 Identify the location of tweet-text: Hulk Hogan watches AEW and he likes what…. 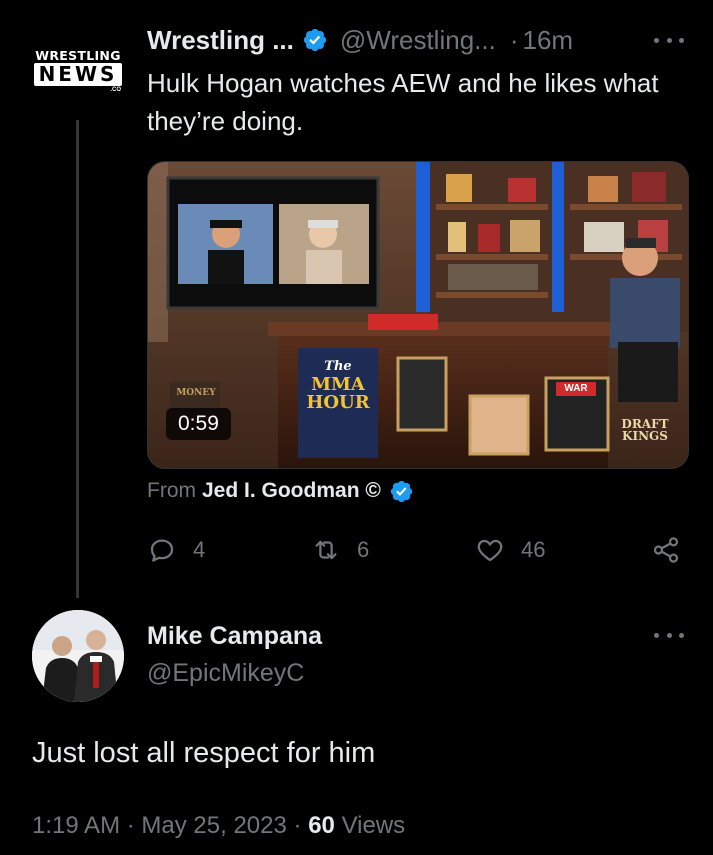
(403, 102).